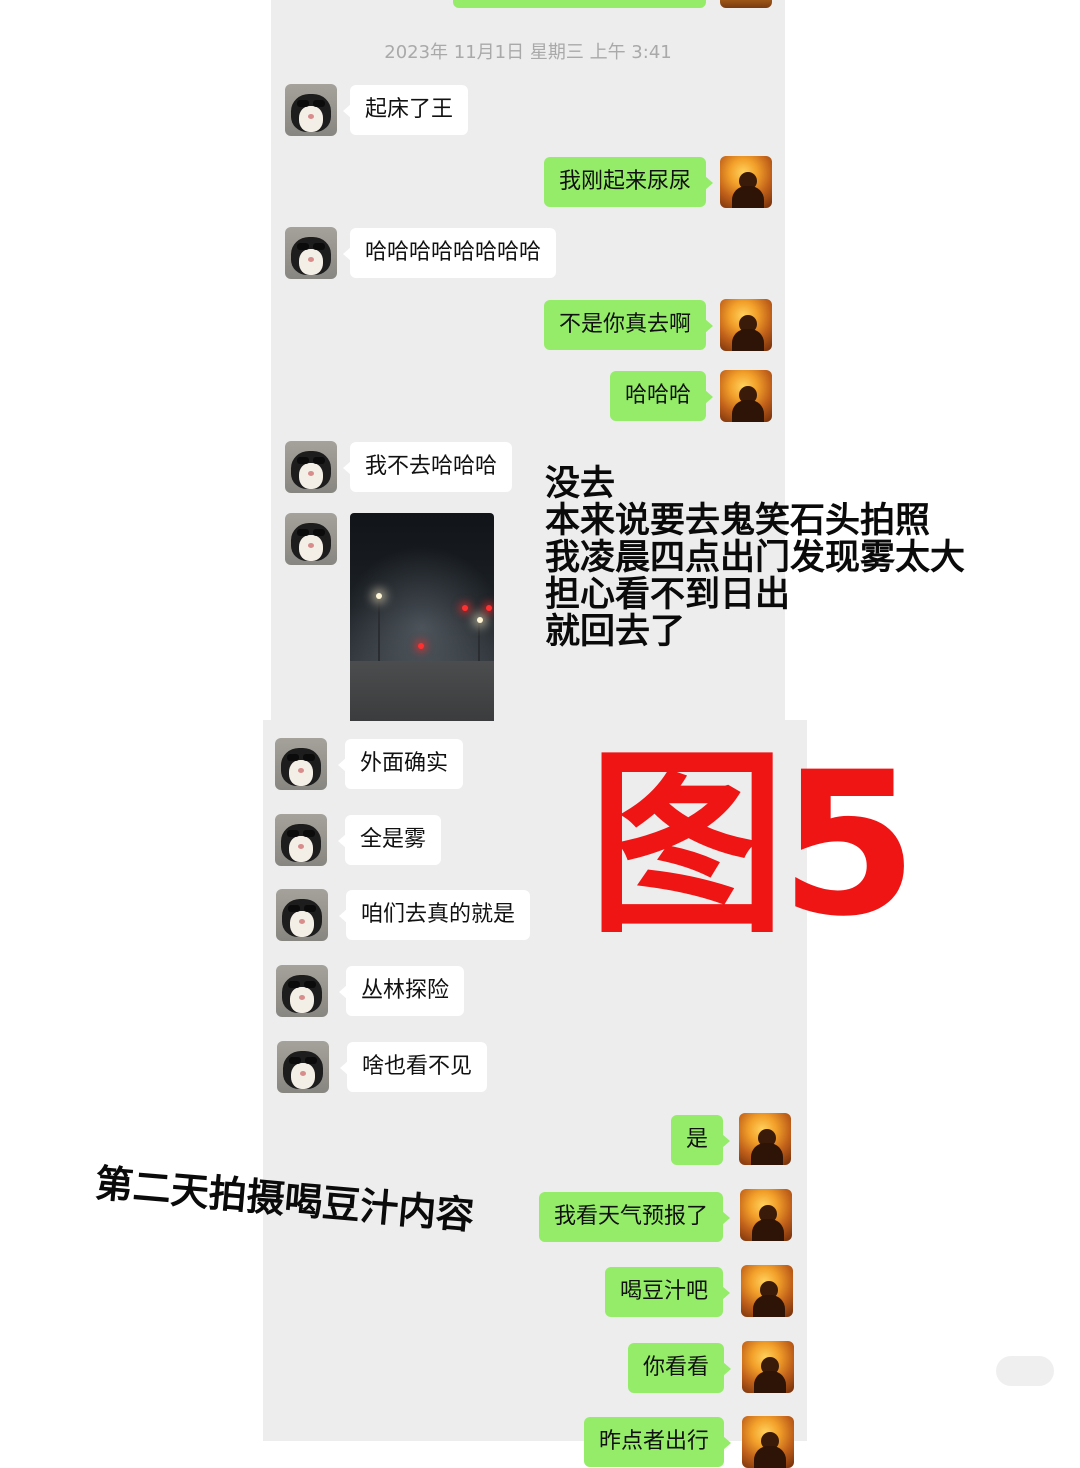 The image size is (1080, 1468). I want to click on message-bubble-outgoing: 我看天气预报了, so click(634, 1217).